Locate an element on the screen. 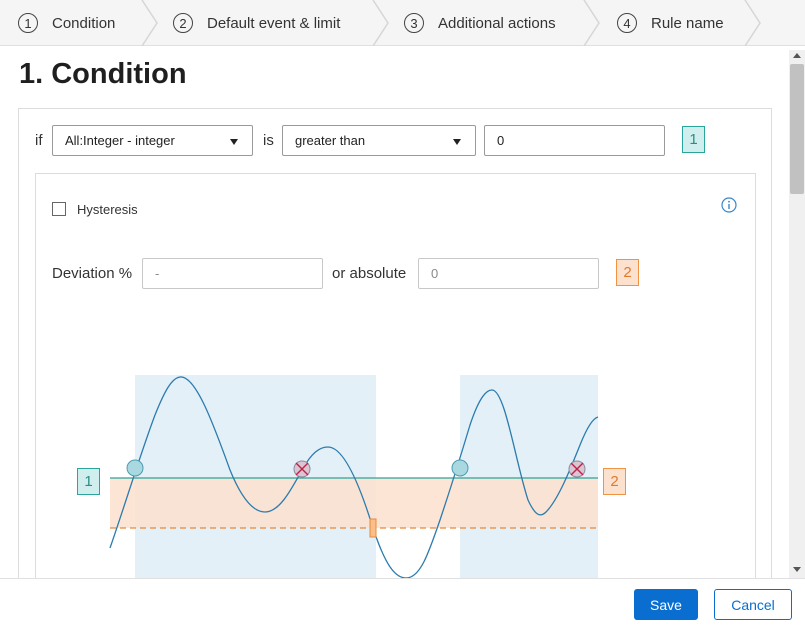 This screenshot has height=627, width=805. diagram-limit-badge: 1 is located at coordinates (88, 481).